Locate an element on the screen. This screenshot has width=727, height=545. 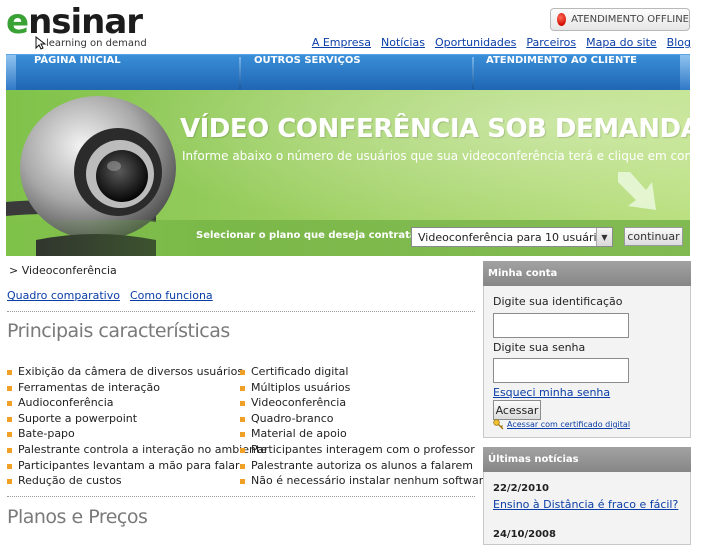
nav-item-outros-servicos: OUTROS SERVIÇOS is located at coordinates (307, 73).